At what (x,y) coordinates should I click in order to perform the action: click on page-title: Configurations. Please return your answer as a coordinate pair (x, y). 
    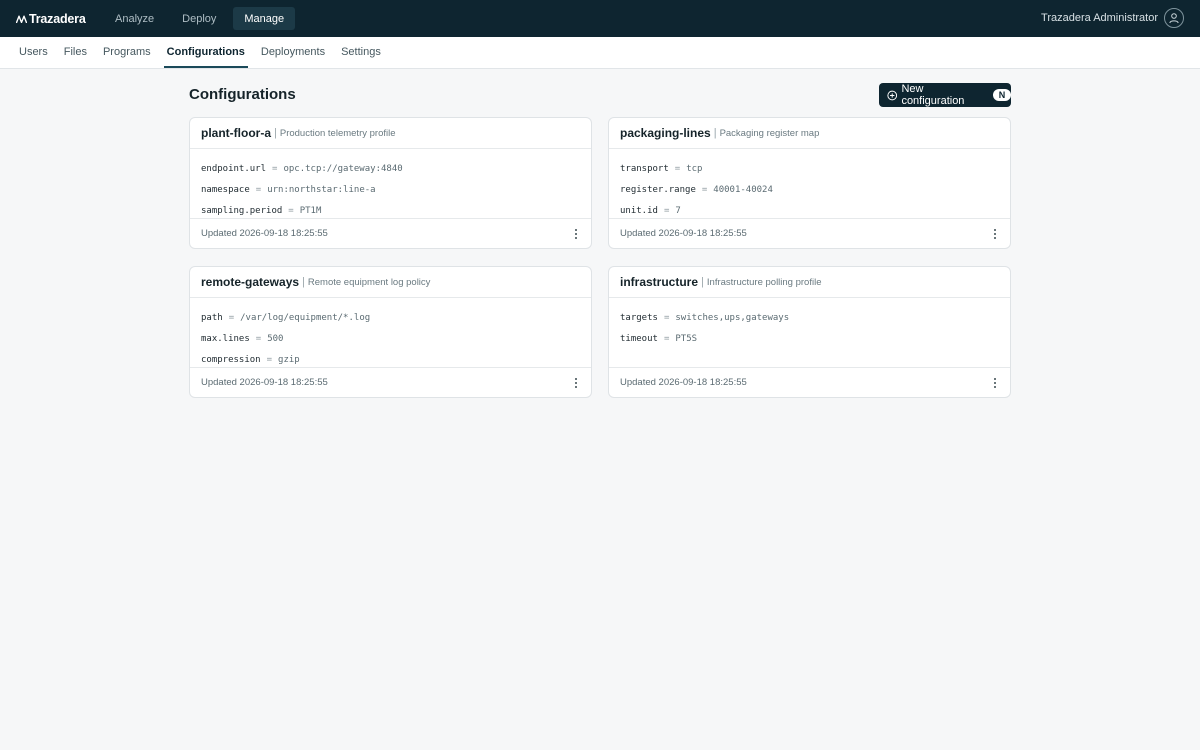
    Looking at the image, I should click on (242, 94).